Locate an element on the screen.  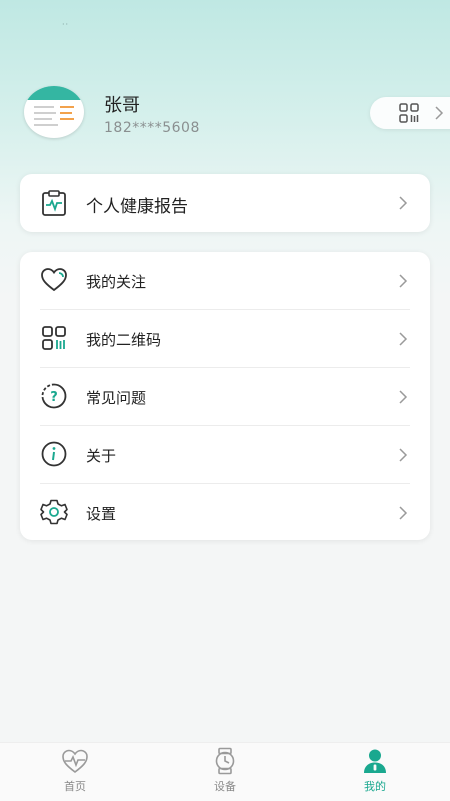
question-icon: ? is located at coordinates (54, 396).